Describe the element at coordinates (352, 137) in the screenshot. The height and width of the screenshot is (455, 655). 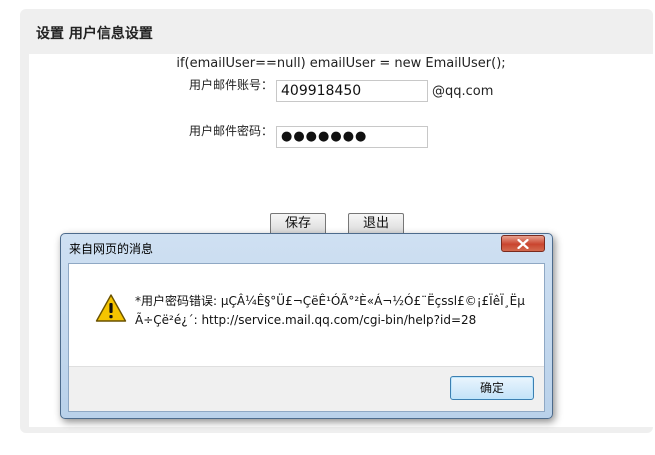
I see `password-input: ●●●●●●●` at that location.